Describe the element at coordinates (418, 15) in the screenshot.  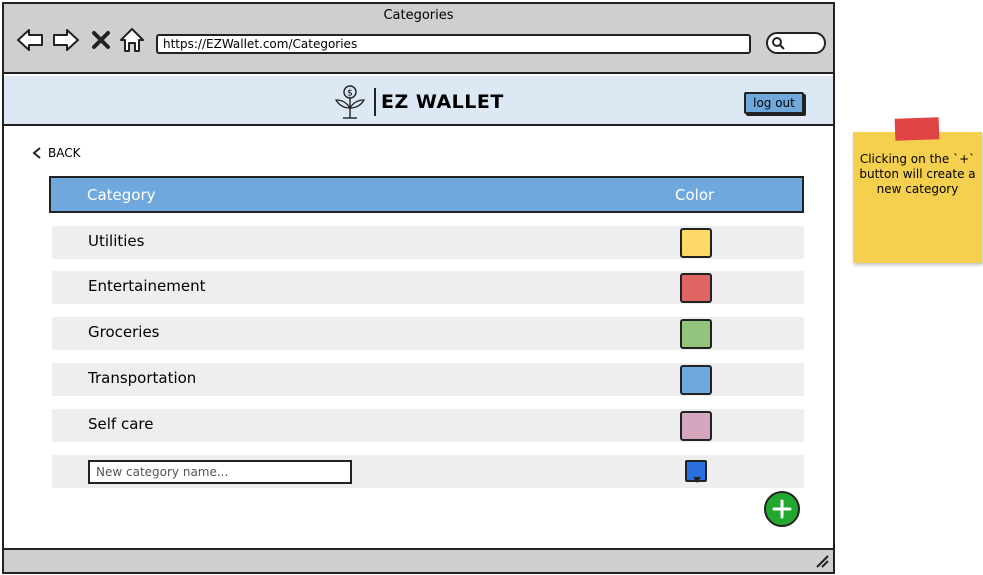
I see `window-title: Categories` at that location.